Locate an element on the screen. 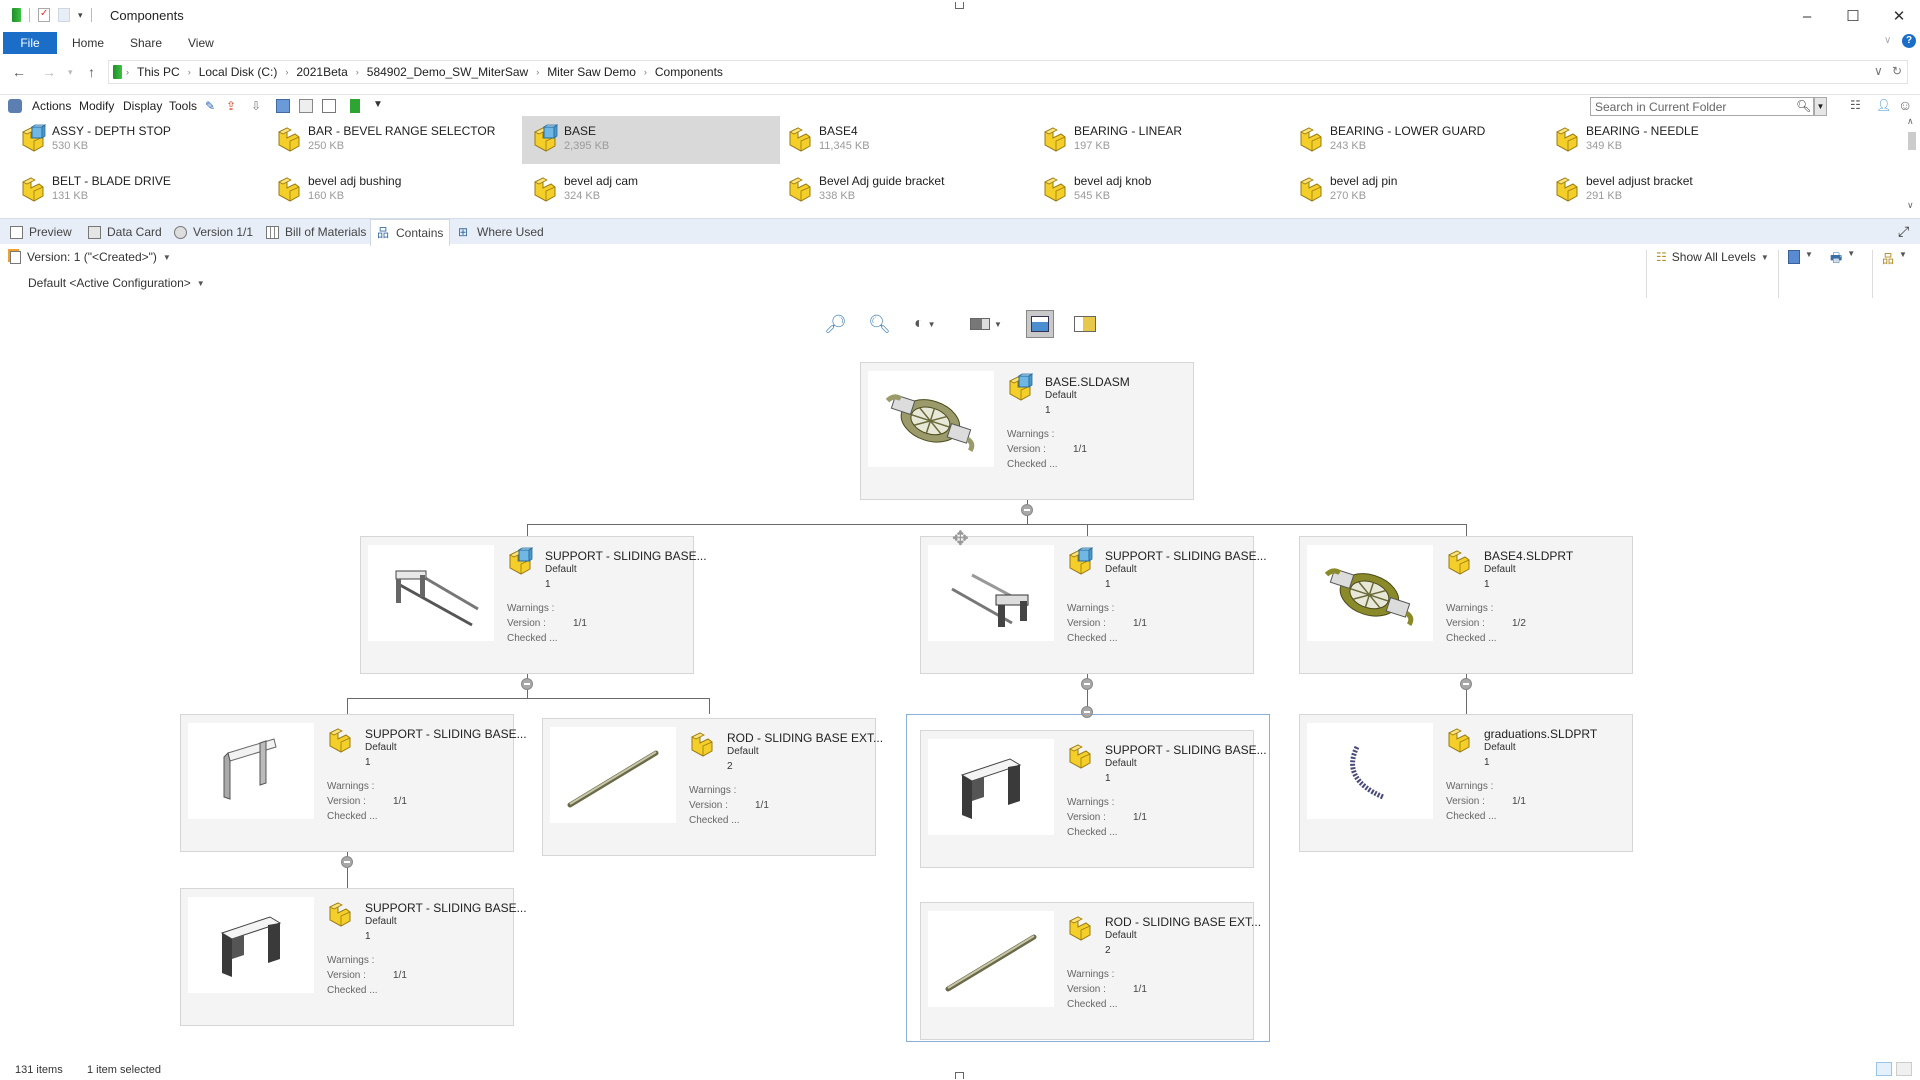  file-item: BASE4 11,345 KB is located at coordinates (906, 140).